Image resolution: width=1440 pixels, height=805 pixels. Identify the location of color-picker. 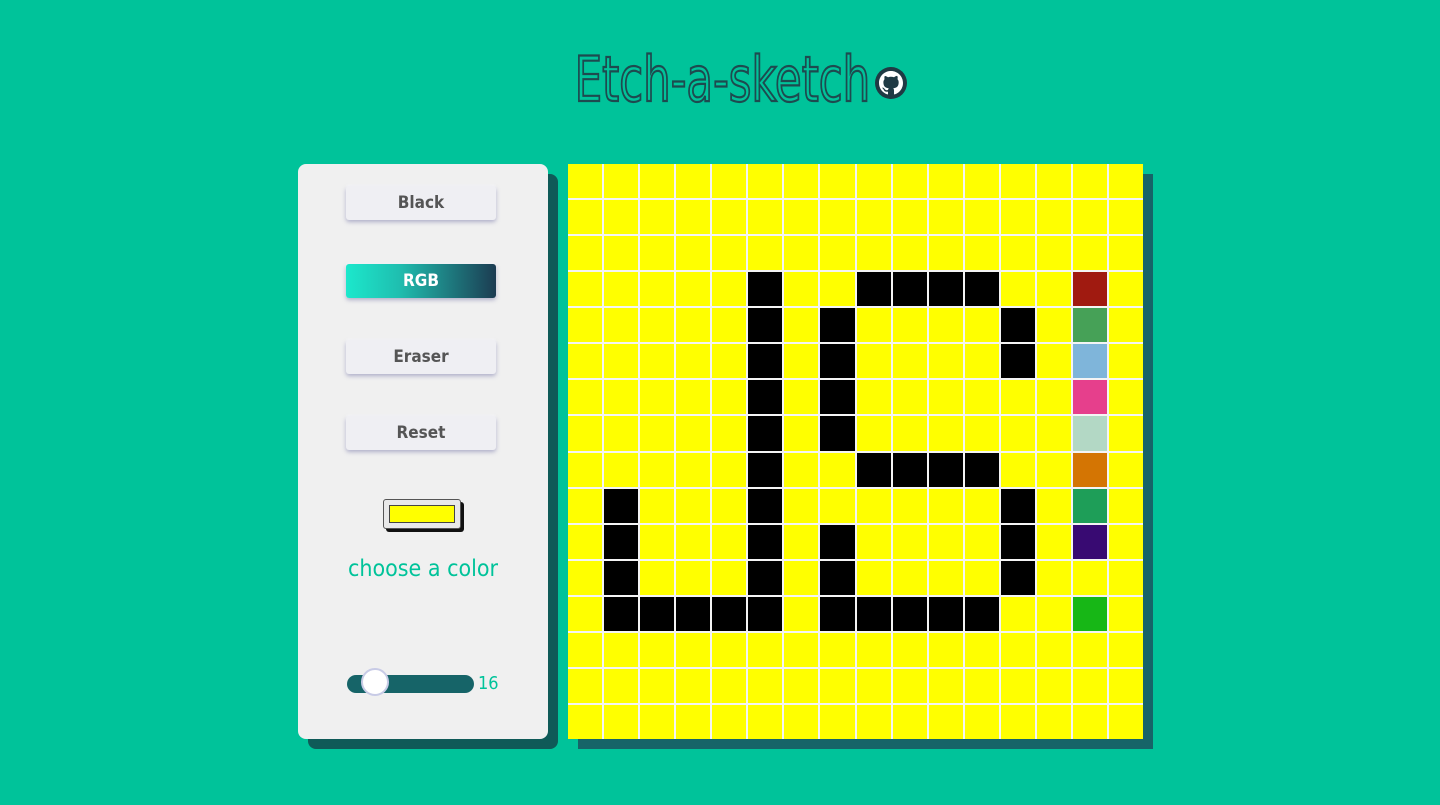
(422, 514).